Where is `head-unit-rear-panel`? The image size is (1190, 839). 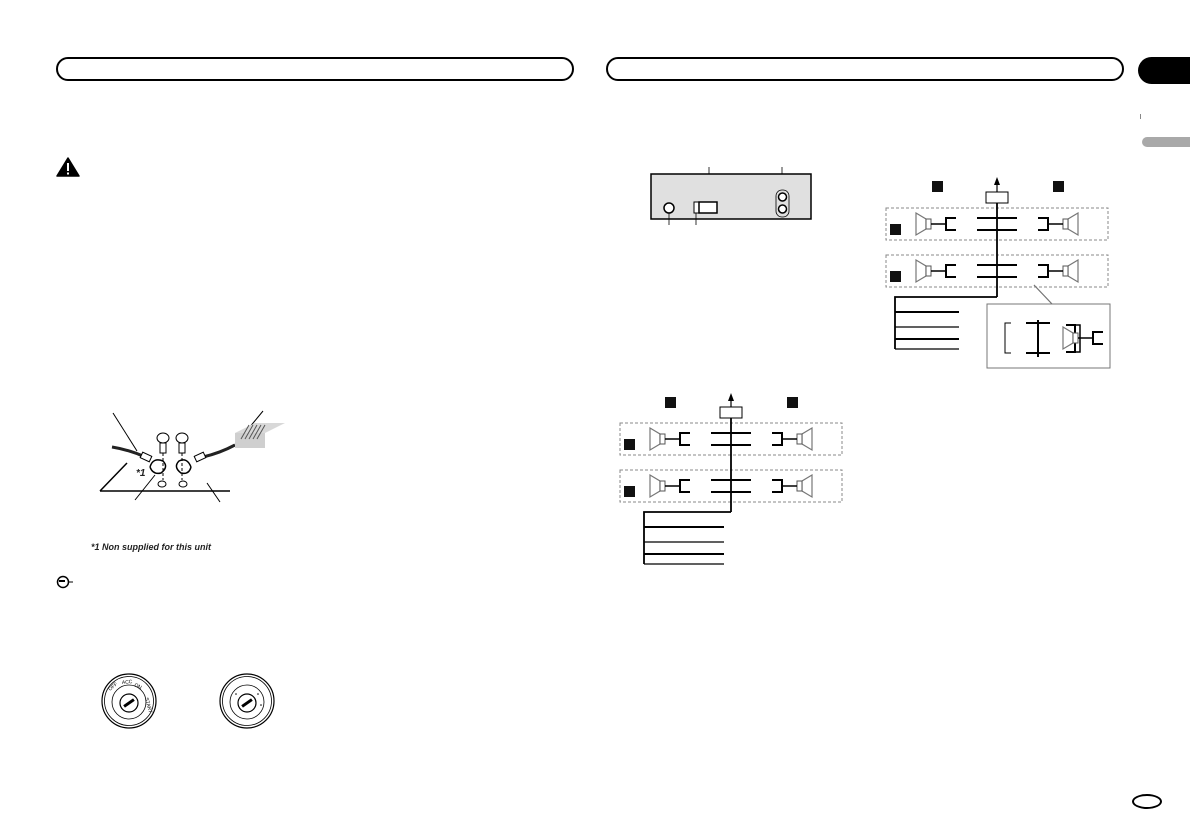
head-unit-rear-panel is located at coordinates (731, 196).